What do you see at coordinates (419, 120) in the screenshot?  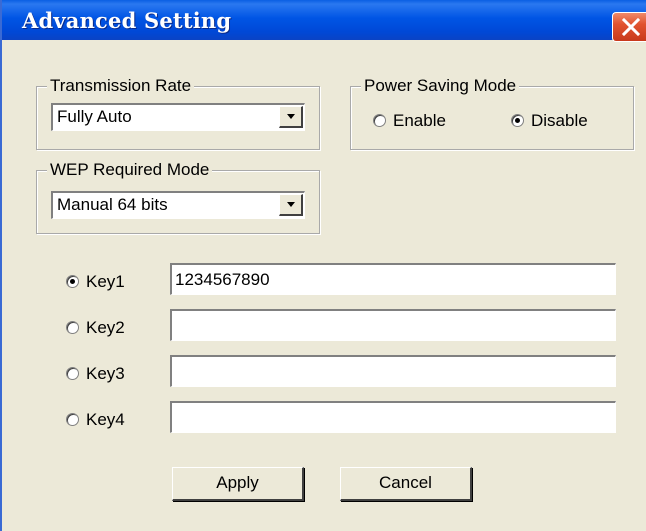 I see `power-saving-enable-label: Enable` at bounding box center [419, 120].